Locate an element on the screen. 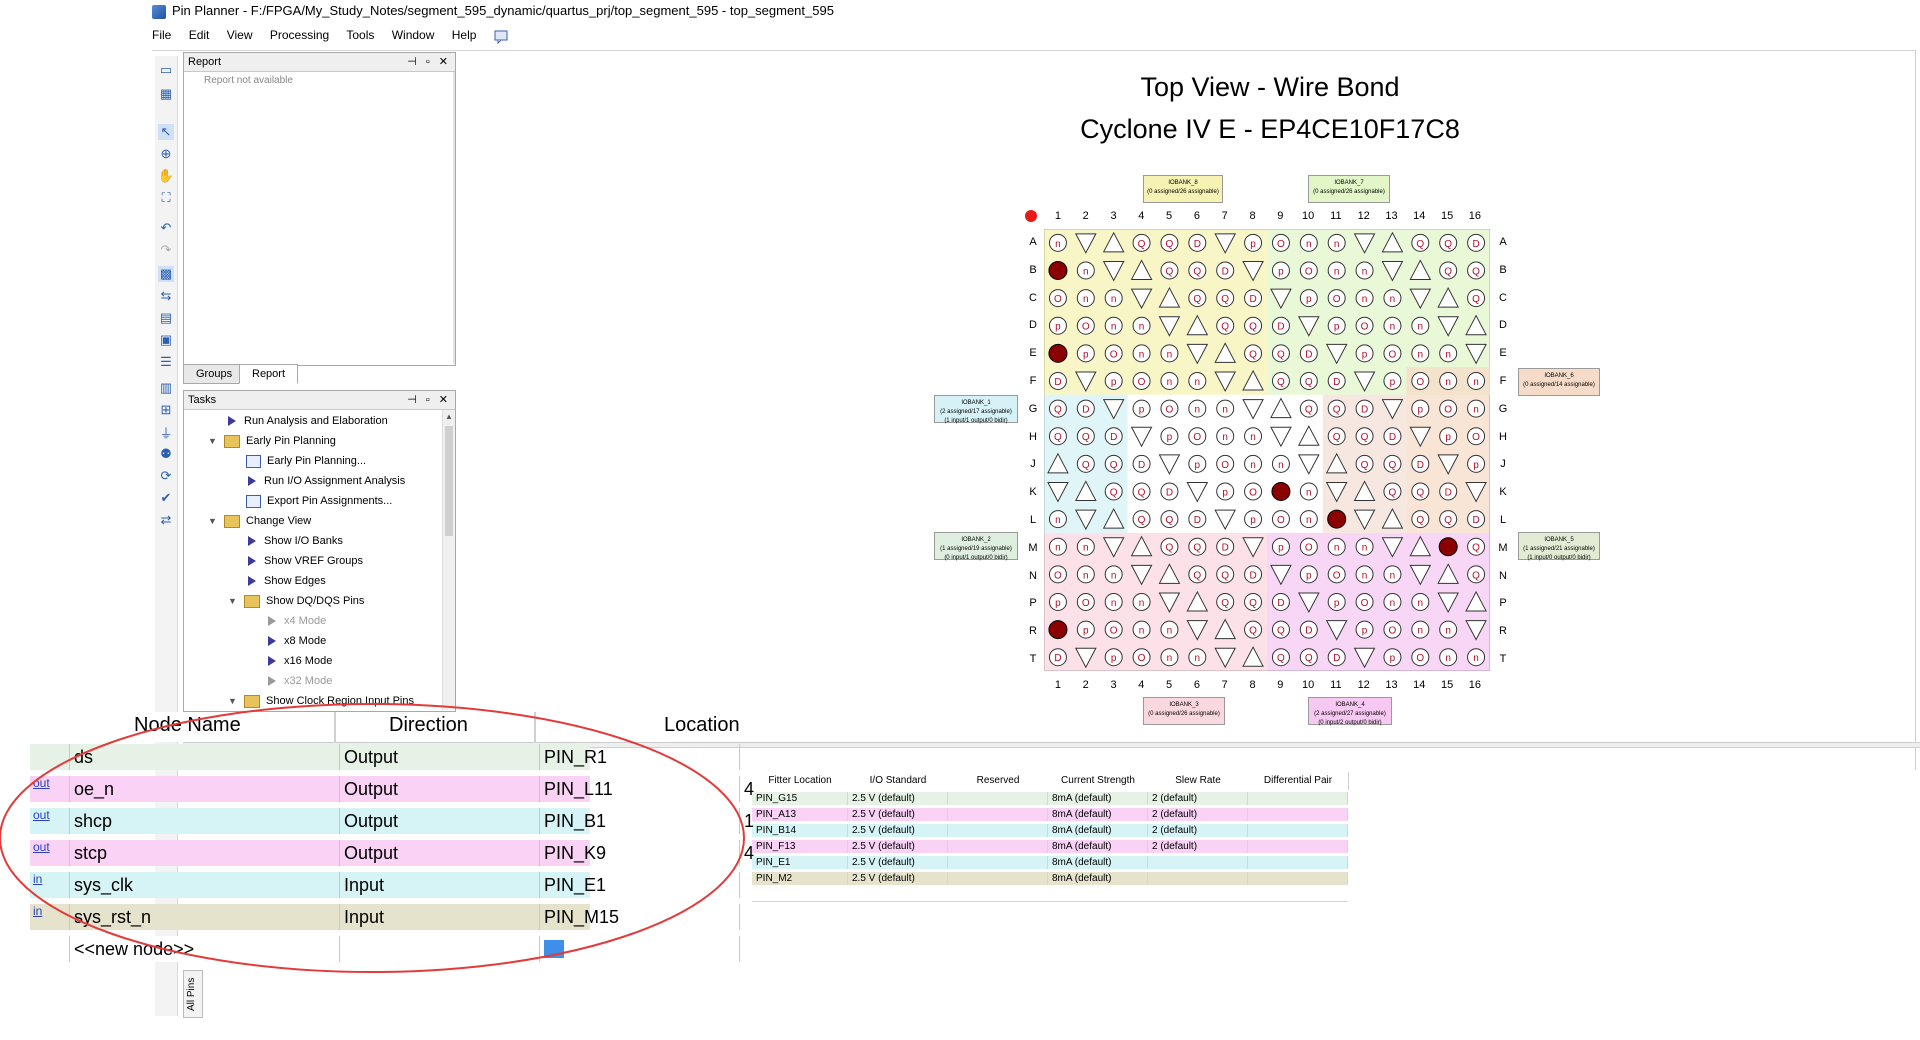  list-icon: ☰ is located at coordinates (166, 362).